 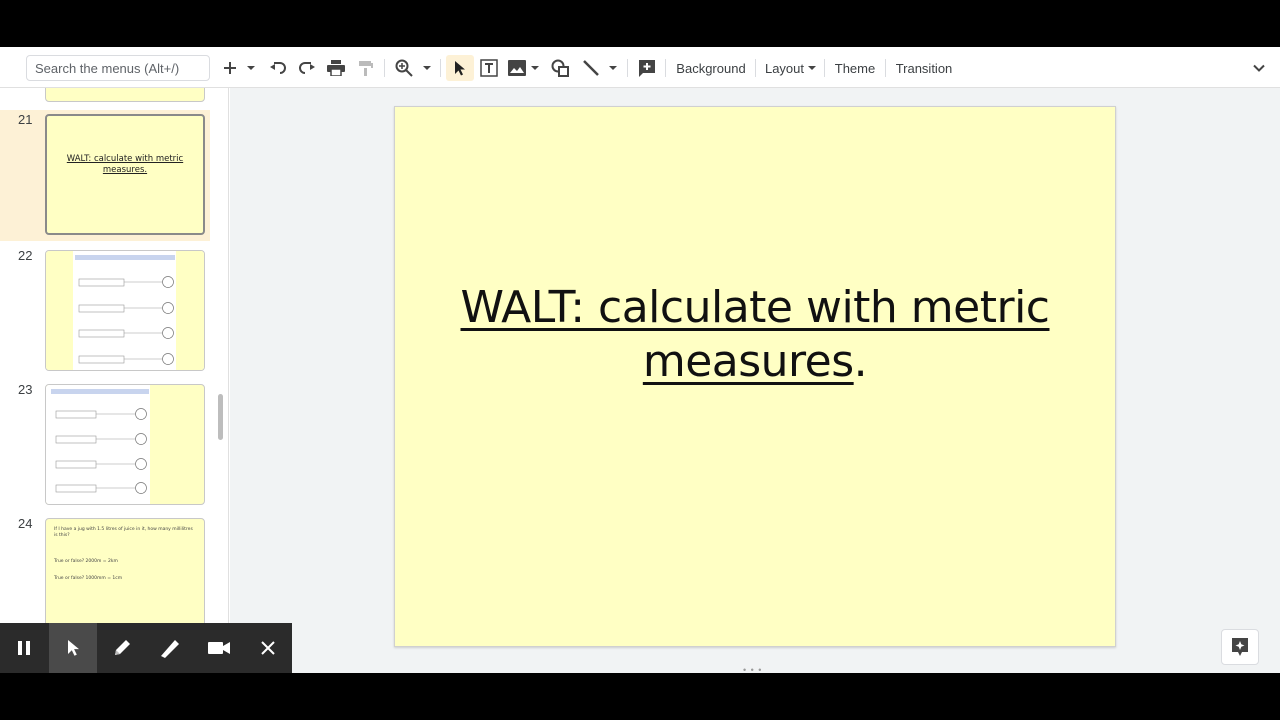 I want to click on thumbnail-title: WALT: calculate with metric measures., so click(x=125, y=164).